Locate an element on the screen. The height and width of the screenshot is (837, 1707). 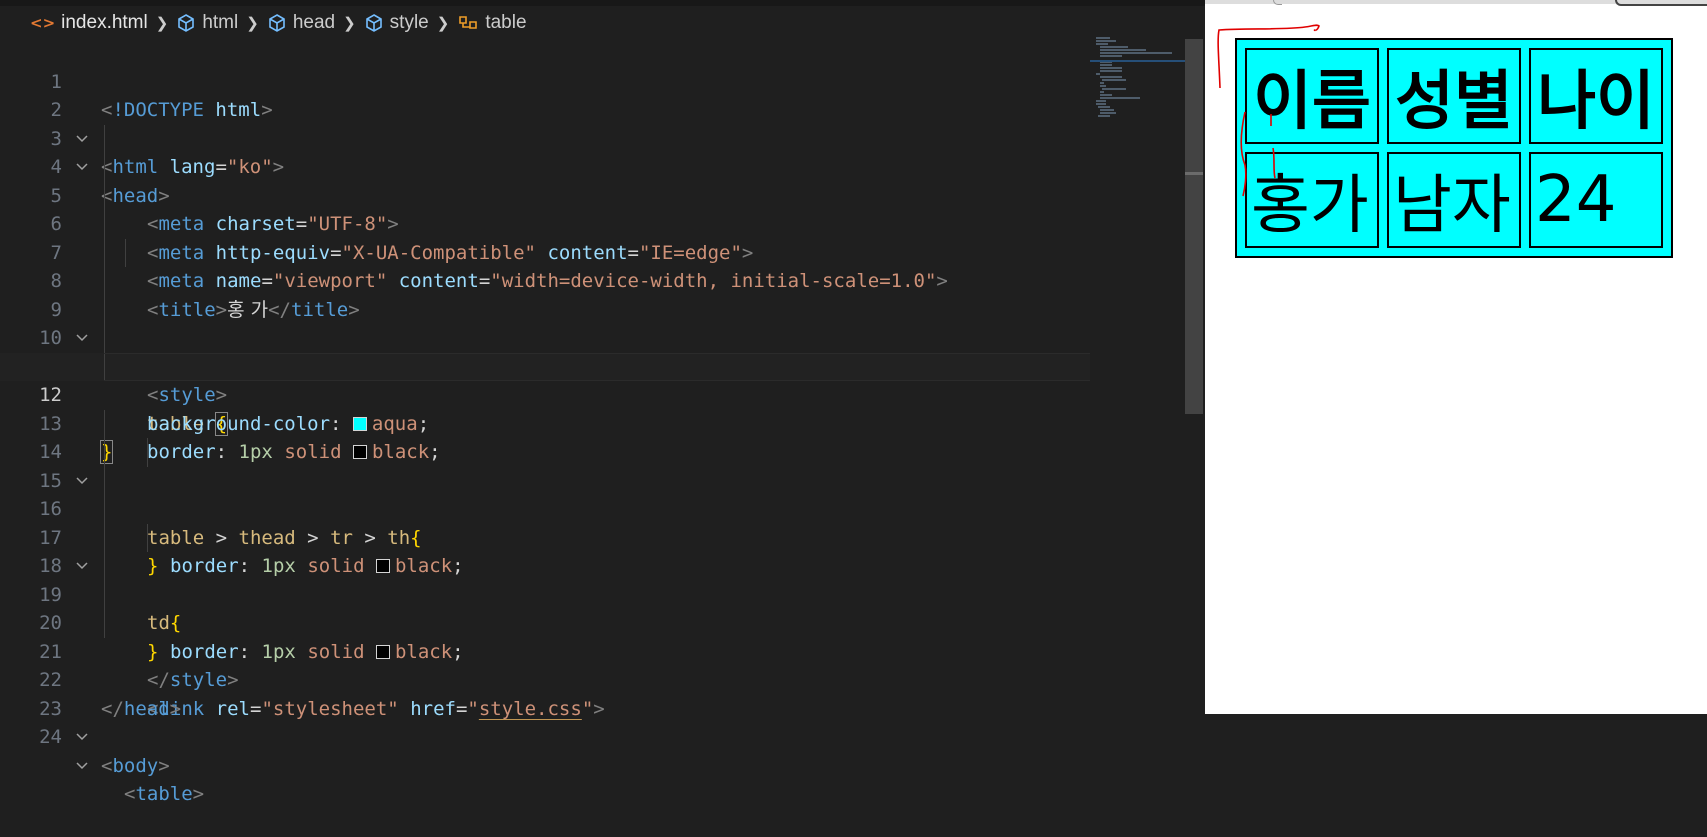
breadcrumb-item-table: table is located at coordinates (492, 23).